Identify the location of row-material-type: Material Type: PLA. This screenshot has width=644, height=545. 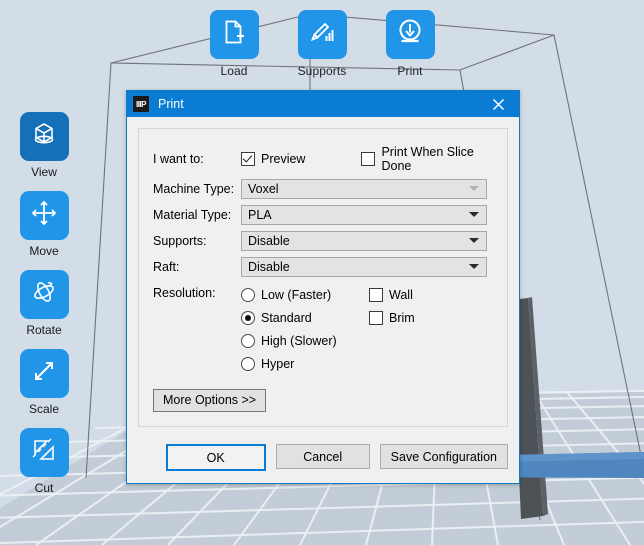
(323, 214).